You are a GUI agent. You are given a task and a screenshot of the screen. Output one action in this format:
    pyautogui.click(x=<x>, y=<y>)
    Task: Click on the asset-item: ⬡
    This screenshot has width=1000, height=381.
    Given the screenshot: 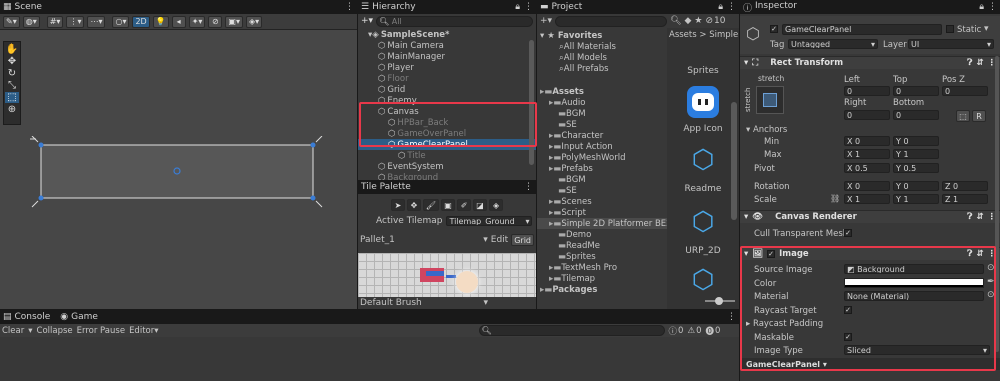 What is the action you would take?
    pyautogui.click(x=703, y=280)
    